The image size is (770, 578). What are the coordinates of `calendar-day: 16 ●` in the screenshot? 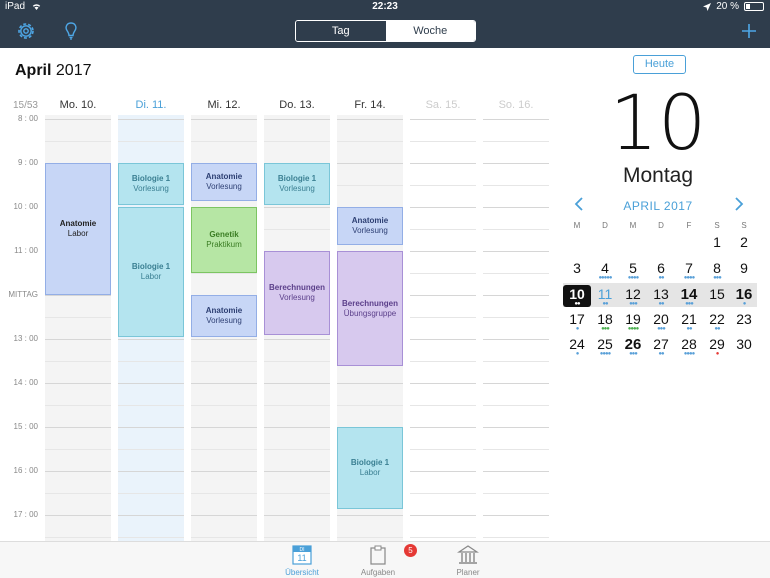 It's located at (744, 296).